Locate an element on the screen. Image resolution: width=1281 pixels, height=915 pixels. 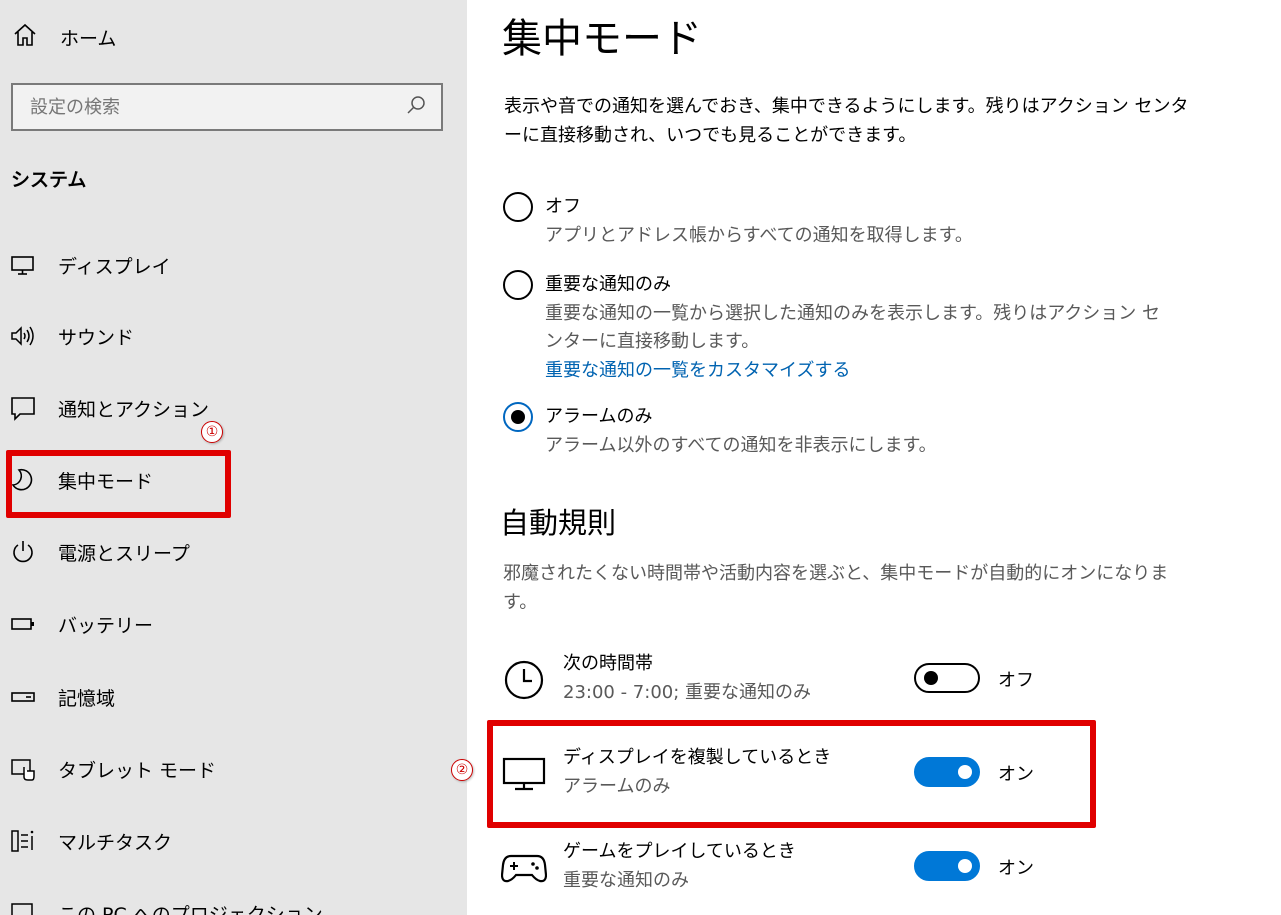
sidebar-item-display: ディスプレイ is located at coordinates (90, 265).